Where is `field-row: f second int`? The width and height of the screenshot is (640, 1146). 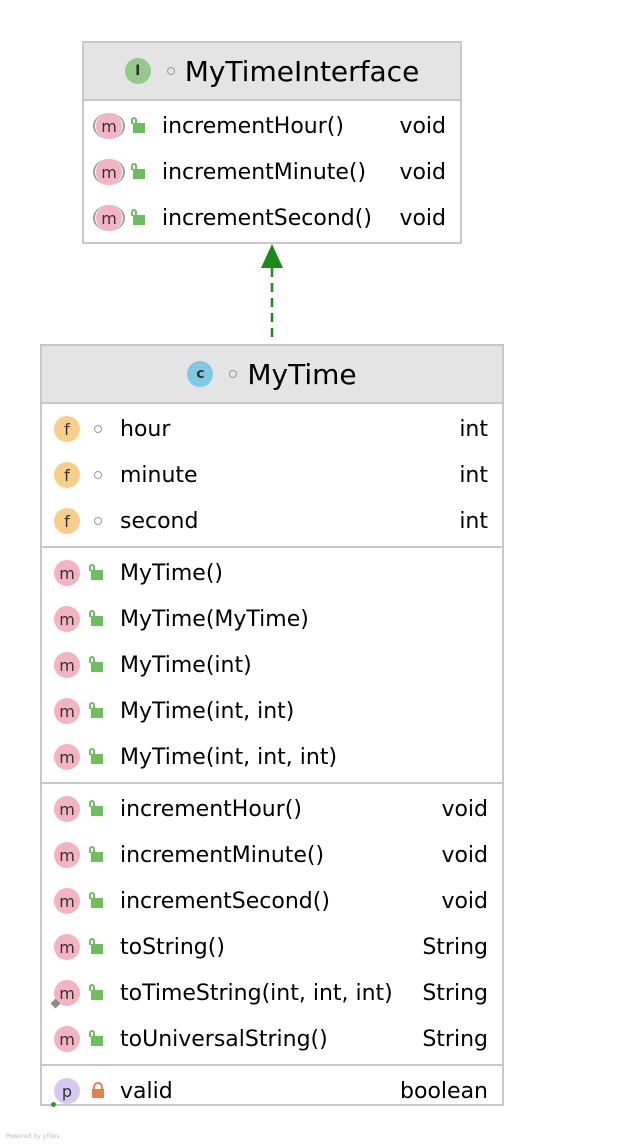
field-row: f second int is located at coordinates (272, 521).